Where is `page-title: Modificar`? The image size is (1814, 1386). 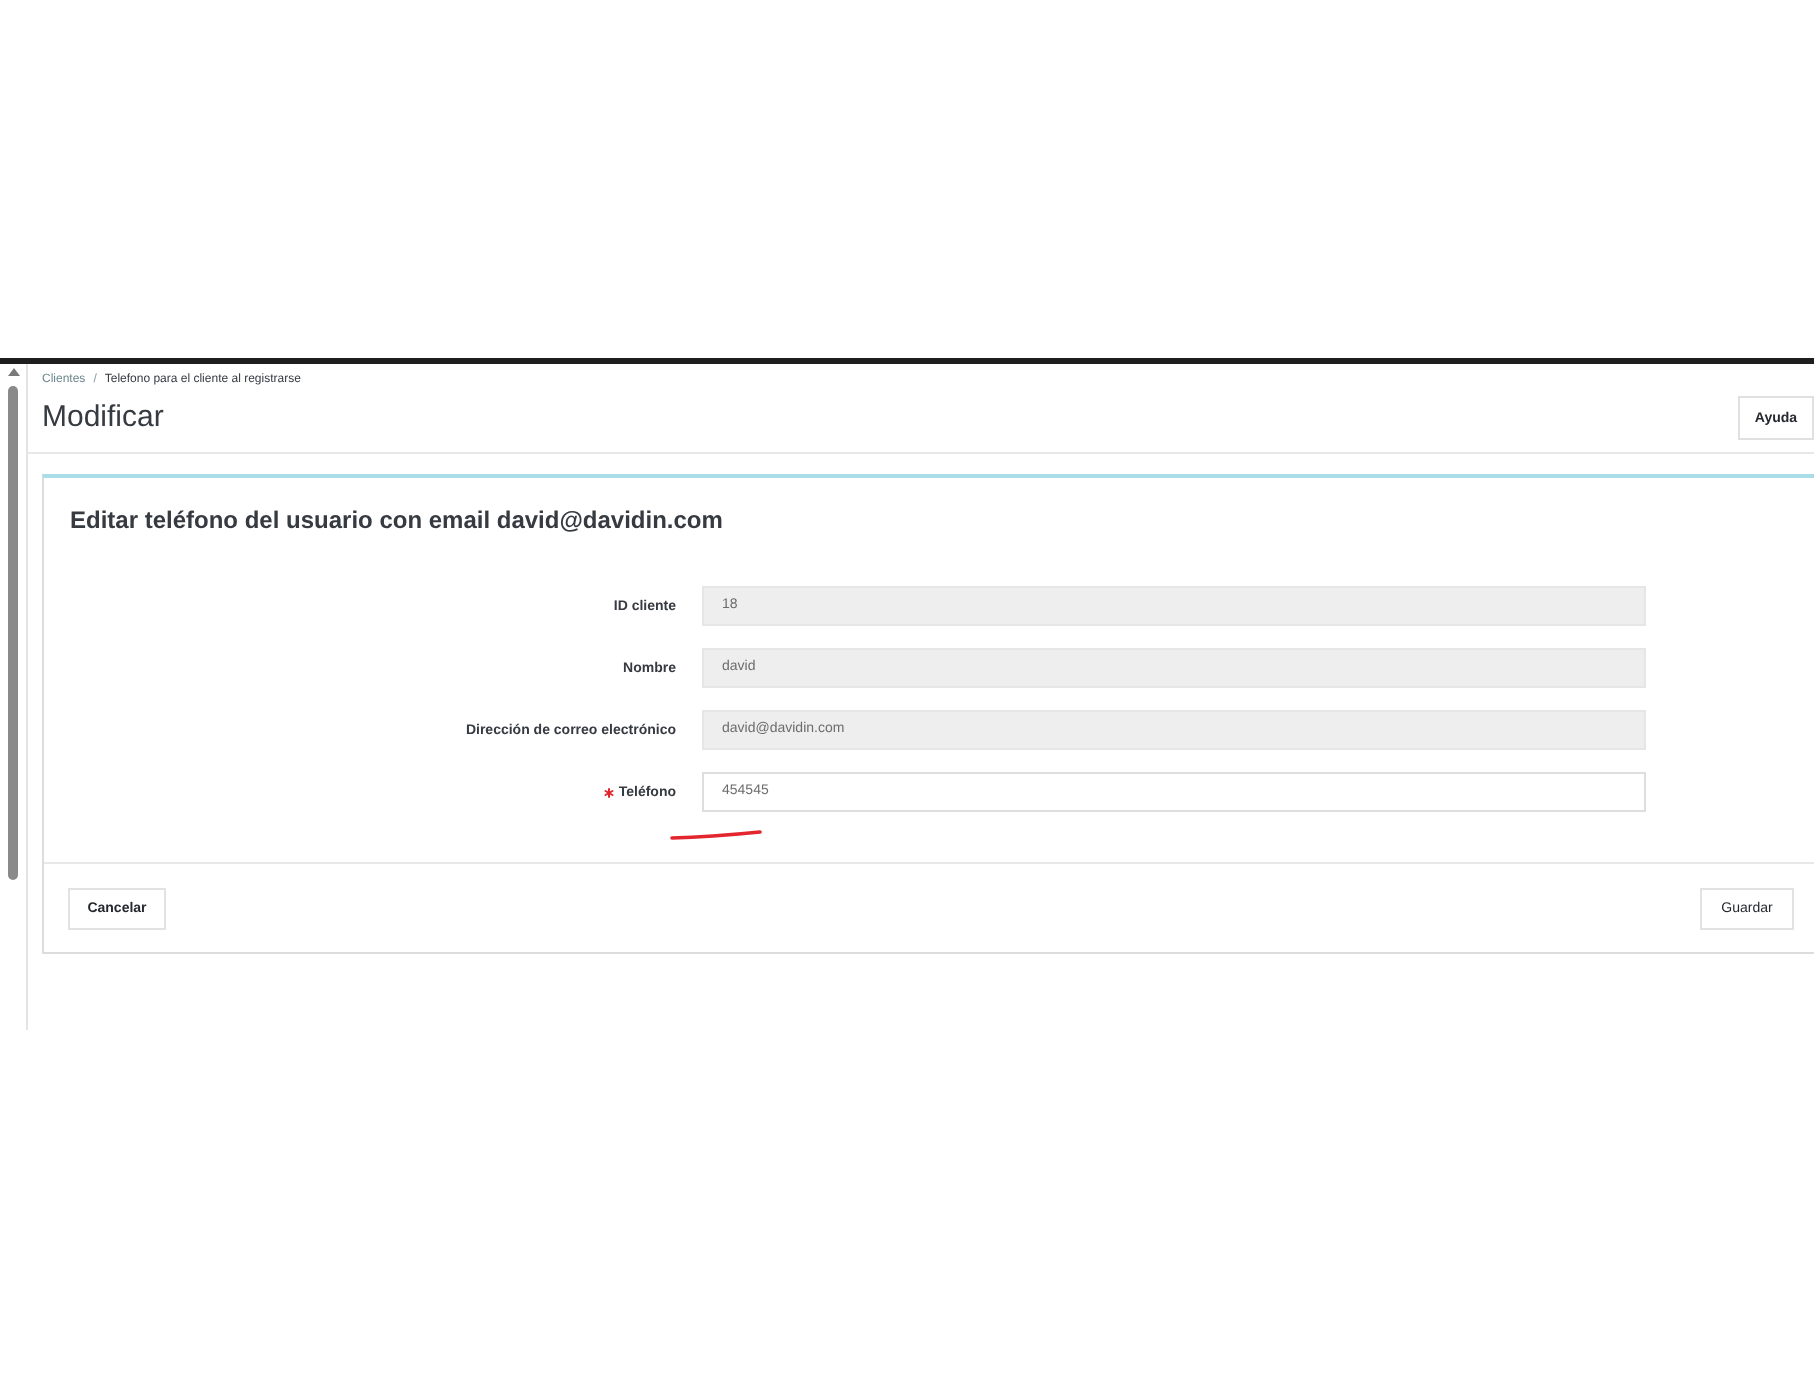
page-title: Modificar is located at coordinates (103, 418).